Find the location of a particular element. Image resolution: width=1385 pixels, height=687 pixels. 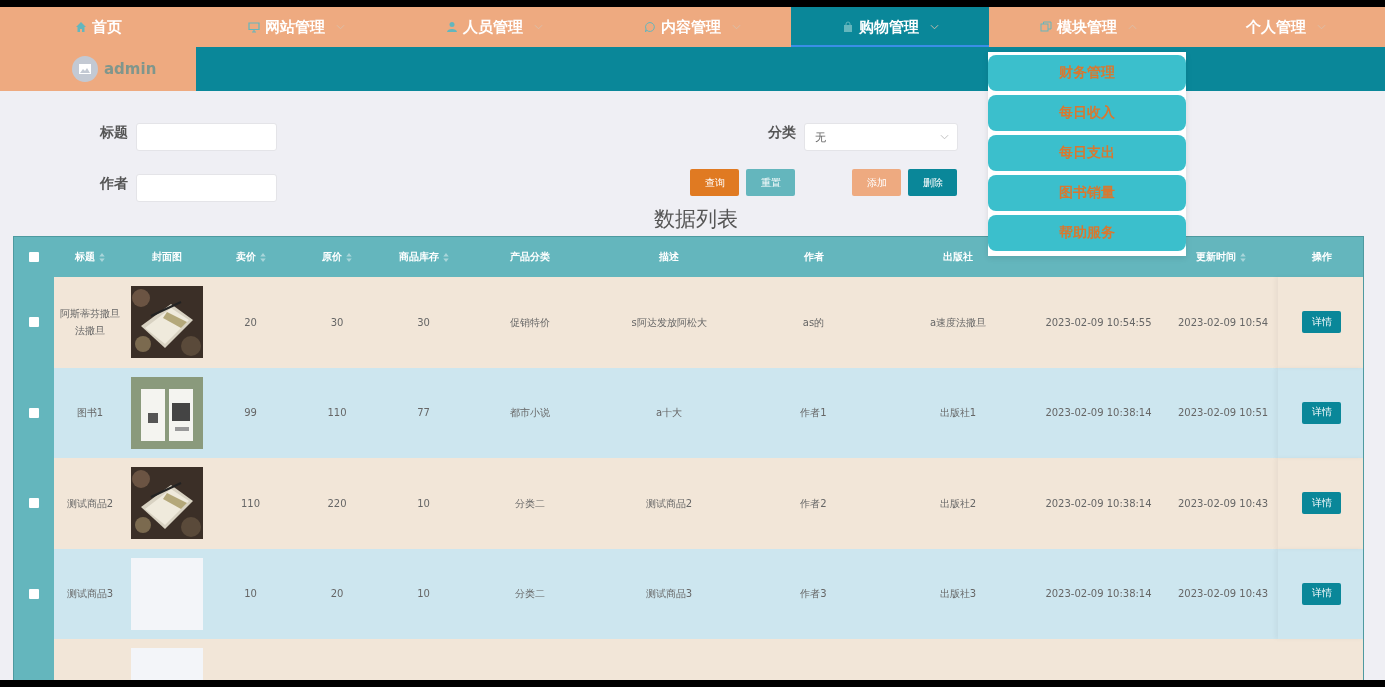

field-label: 作者 is located at coordinates (114, 183).